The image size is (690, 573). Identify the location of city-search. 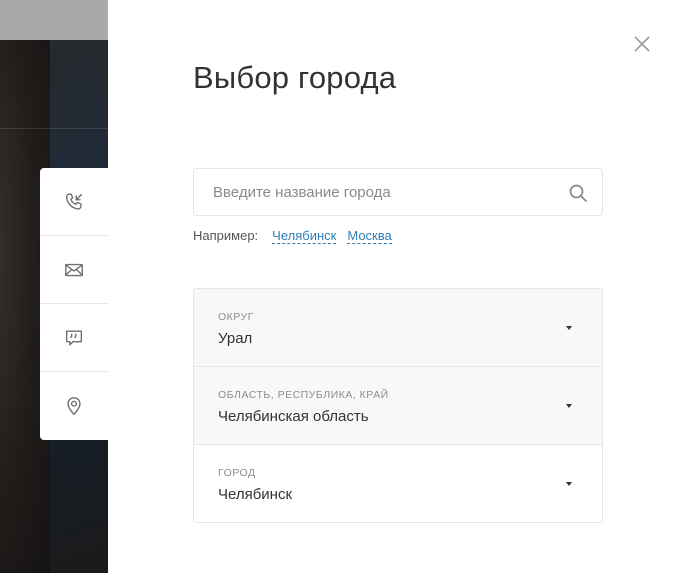
(398, 192).